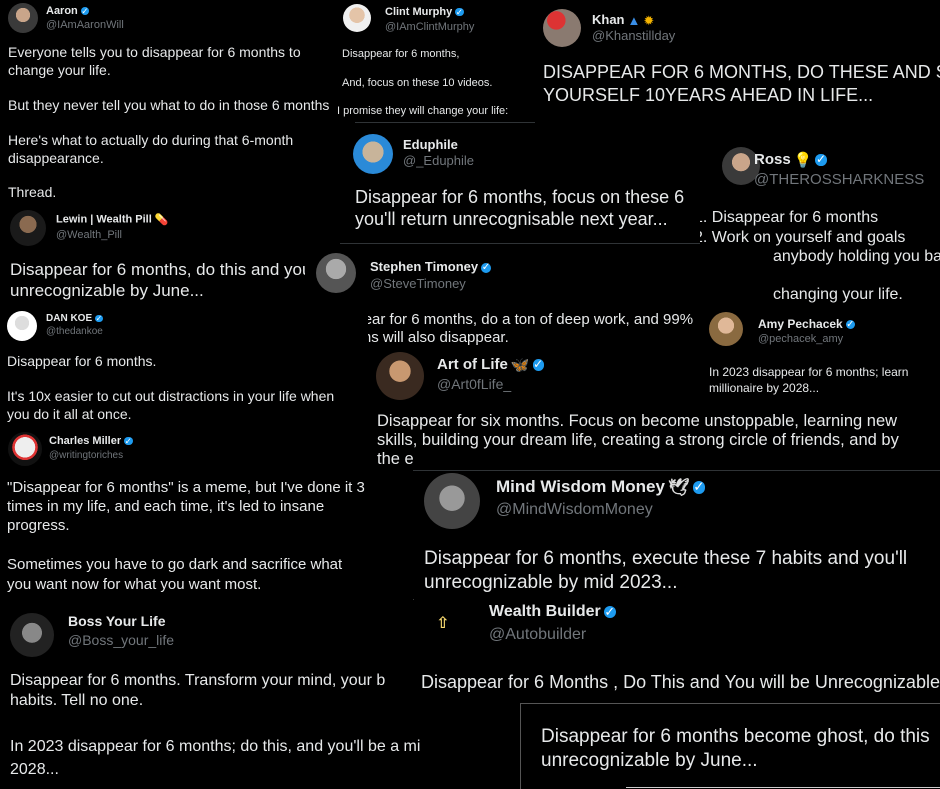  I want to click on author-handle: @SteveTimoney, so click(418, 283).